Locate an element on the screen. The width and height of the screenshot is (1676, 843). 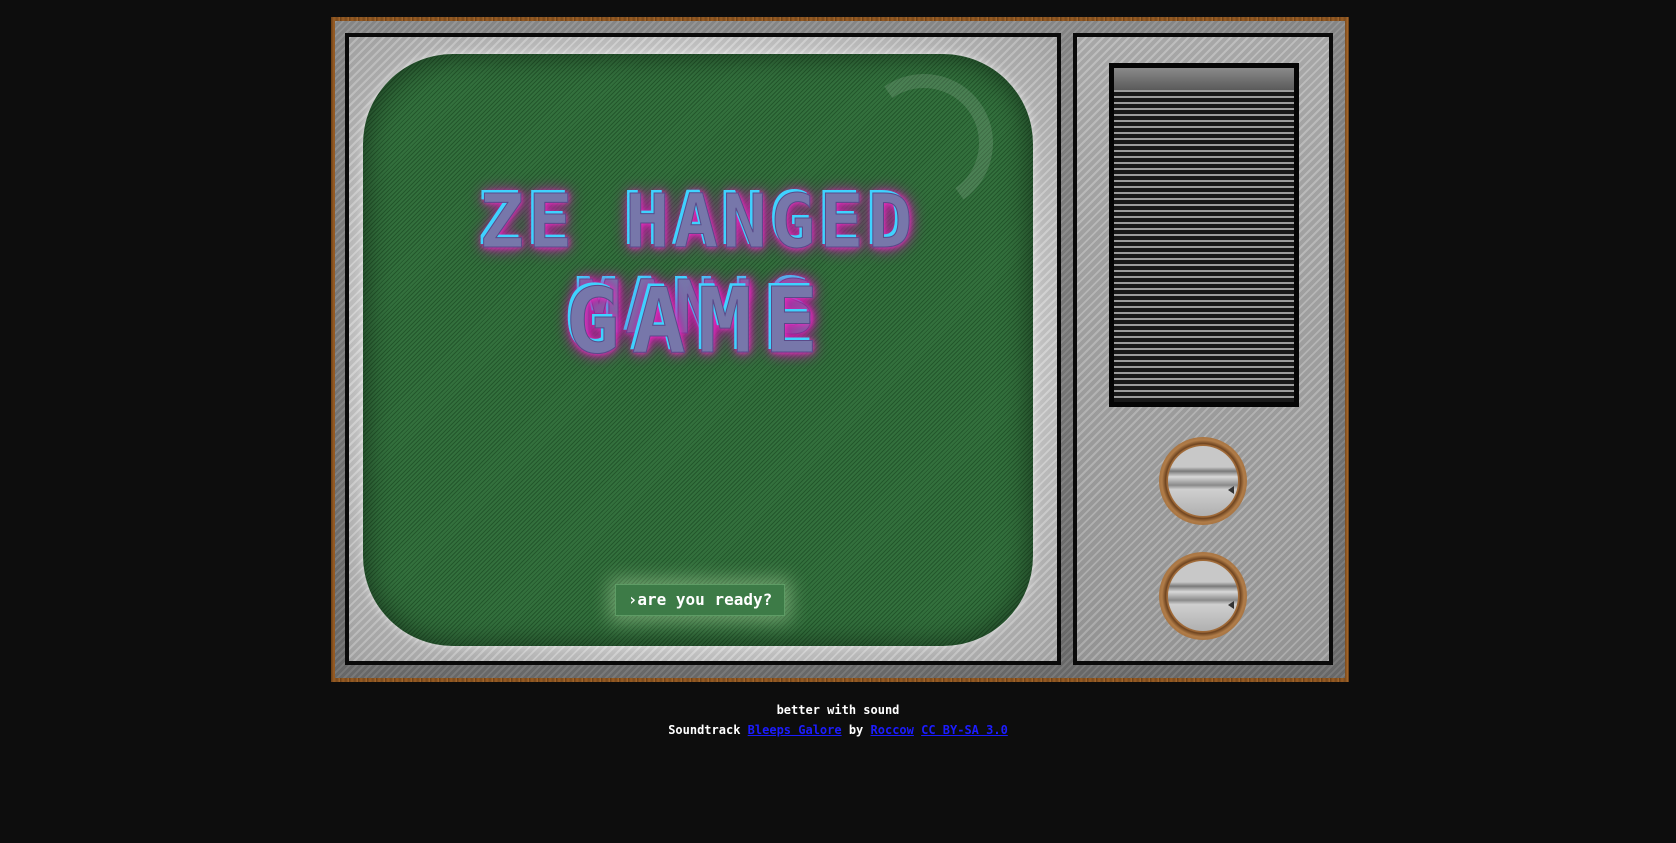
start-button: ›are you ready? is located at coordinates (700, 600).